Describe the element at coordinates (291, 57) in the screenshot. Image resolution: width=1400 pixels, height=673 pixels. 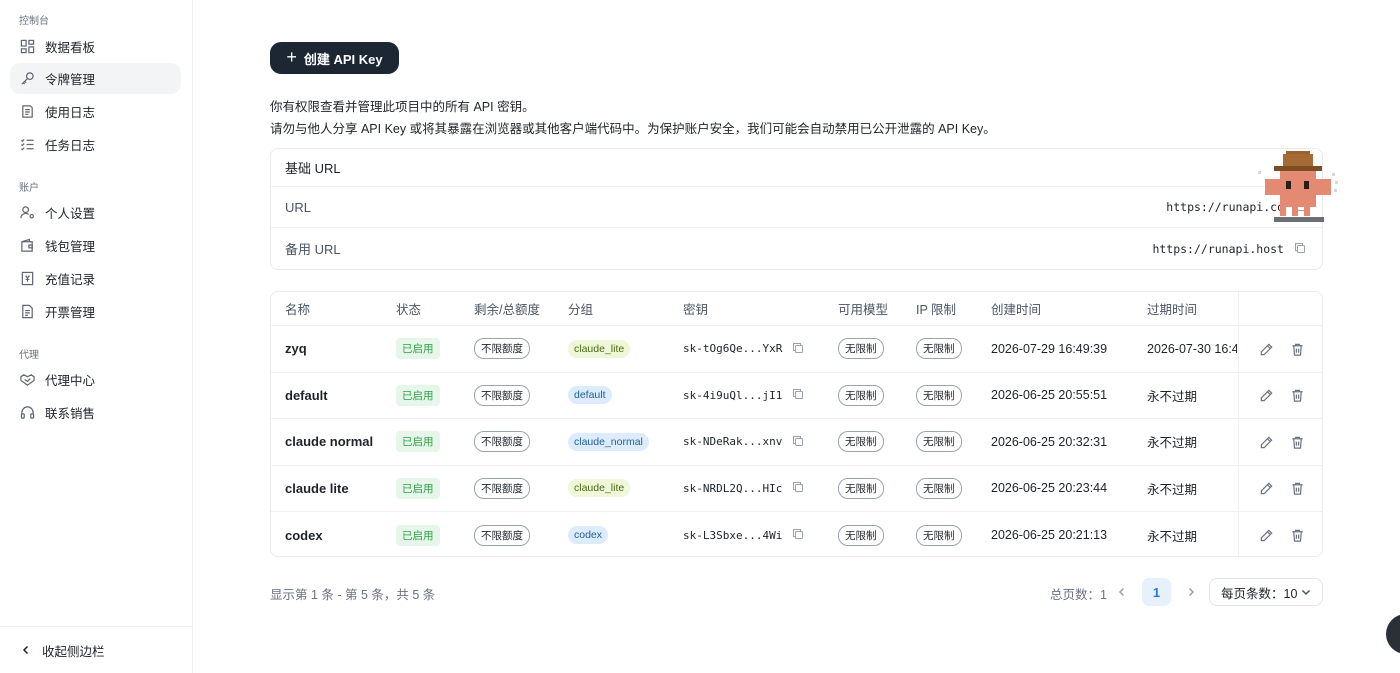
I see `plus-icon: +` at that location.